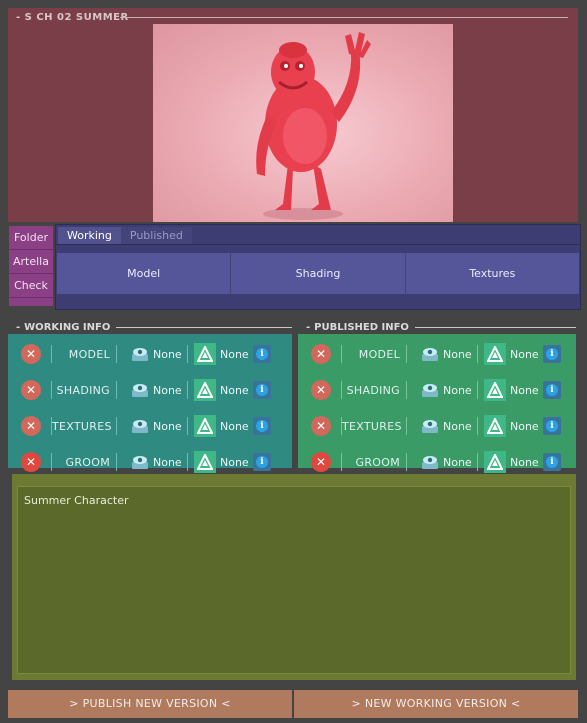 This screenshot has width=587, height=723. Describe the element at coordinates (318, 235) in the screenshot. I see `tab-bar: Working Published` at that location.